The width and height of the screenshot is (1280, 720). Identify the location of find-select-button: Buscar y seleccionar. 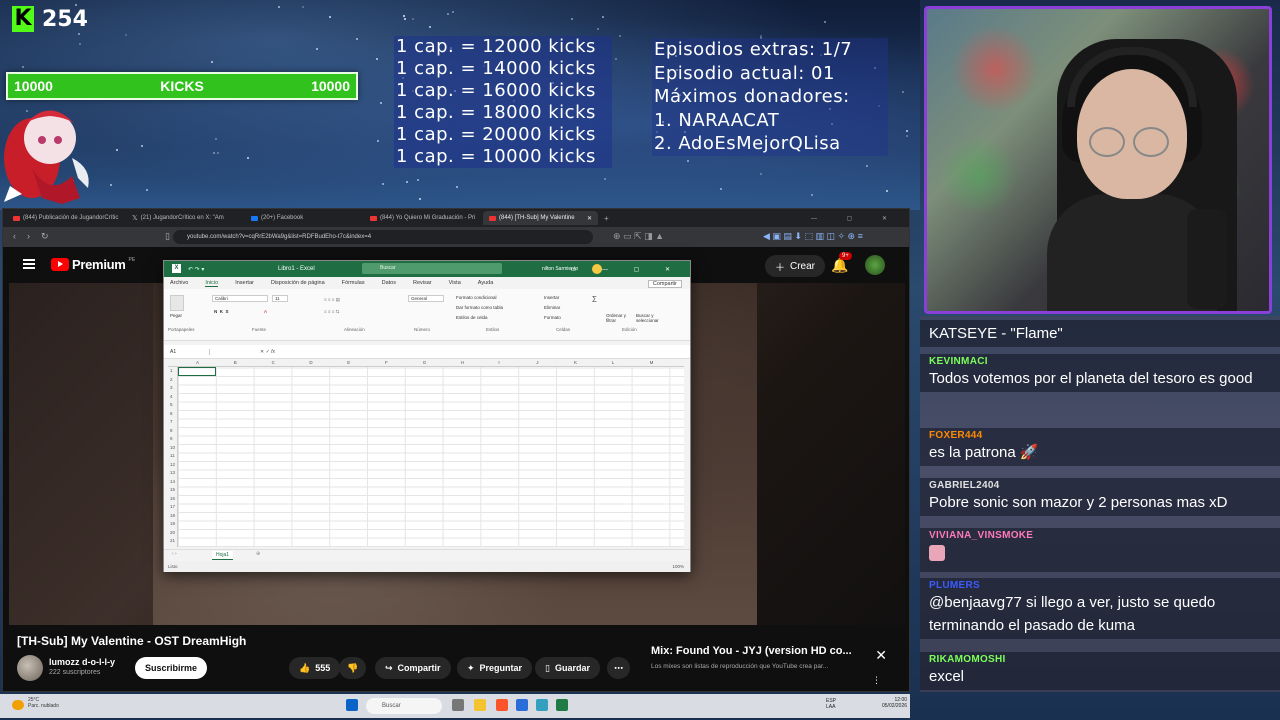
(651, 318).